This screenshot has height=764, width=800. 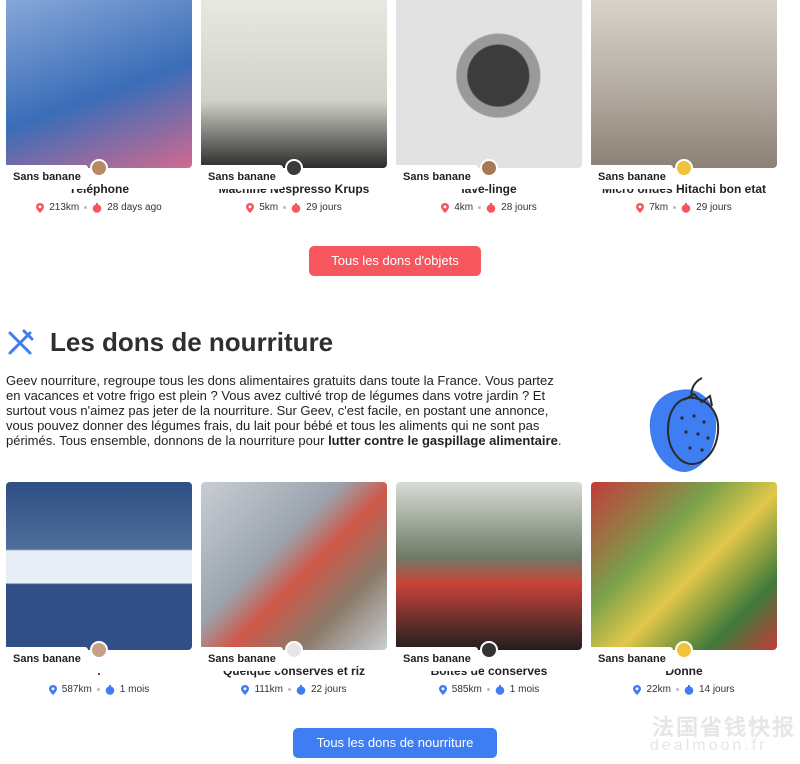 I want to click on watermark-url: dealmoon.fr, so click(x=709, y=745).